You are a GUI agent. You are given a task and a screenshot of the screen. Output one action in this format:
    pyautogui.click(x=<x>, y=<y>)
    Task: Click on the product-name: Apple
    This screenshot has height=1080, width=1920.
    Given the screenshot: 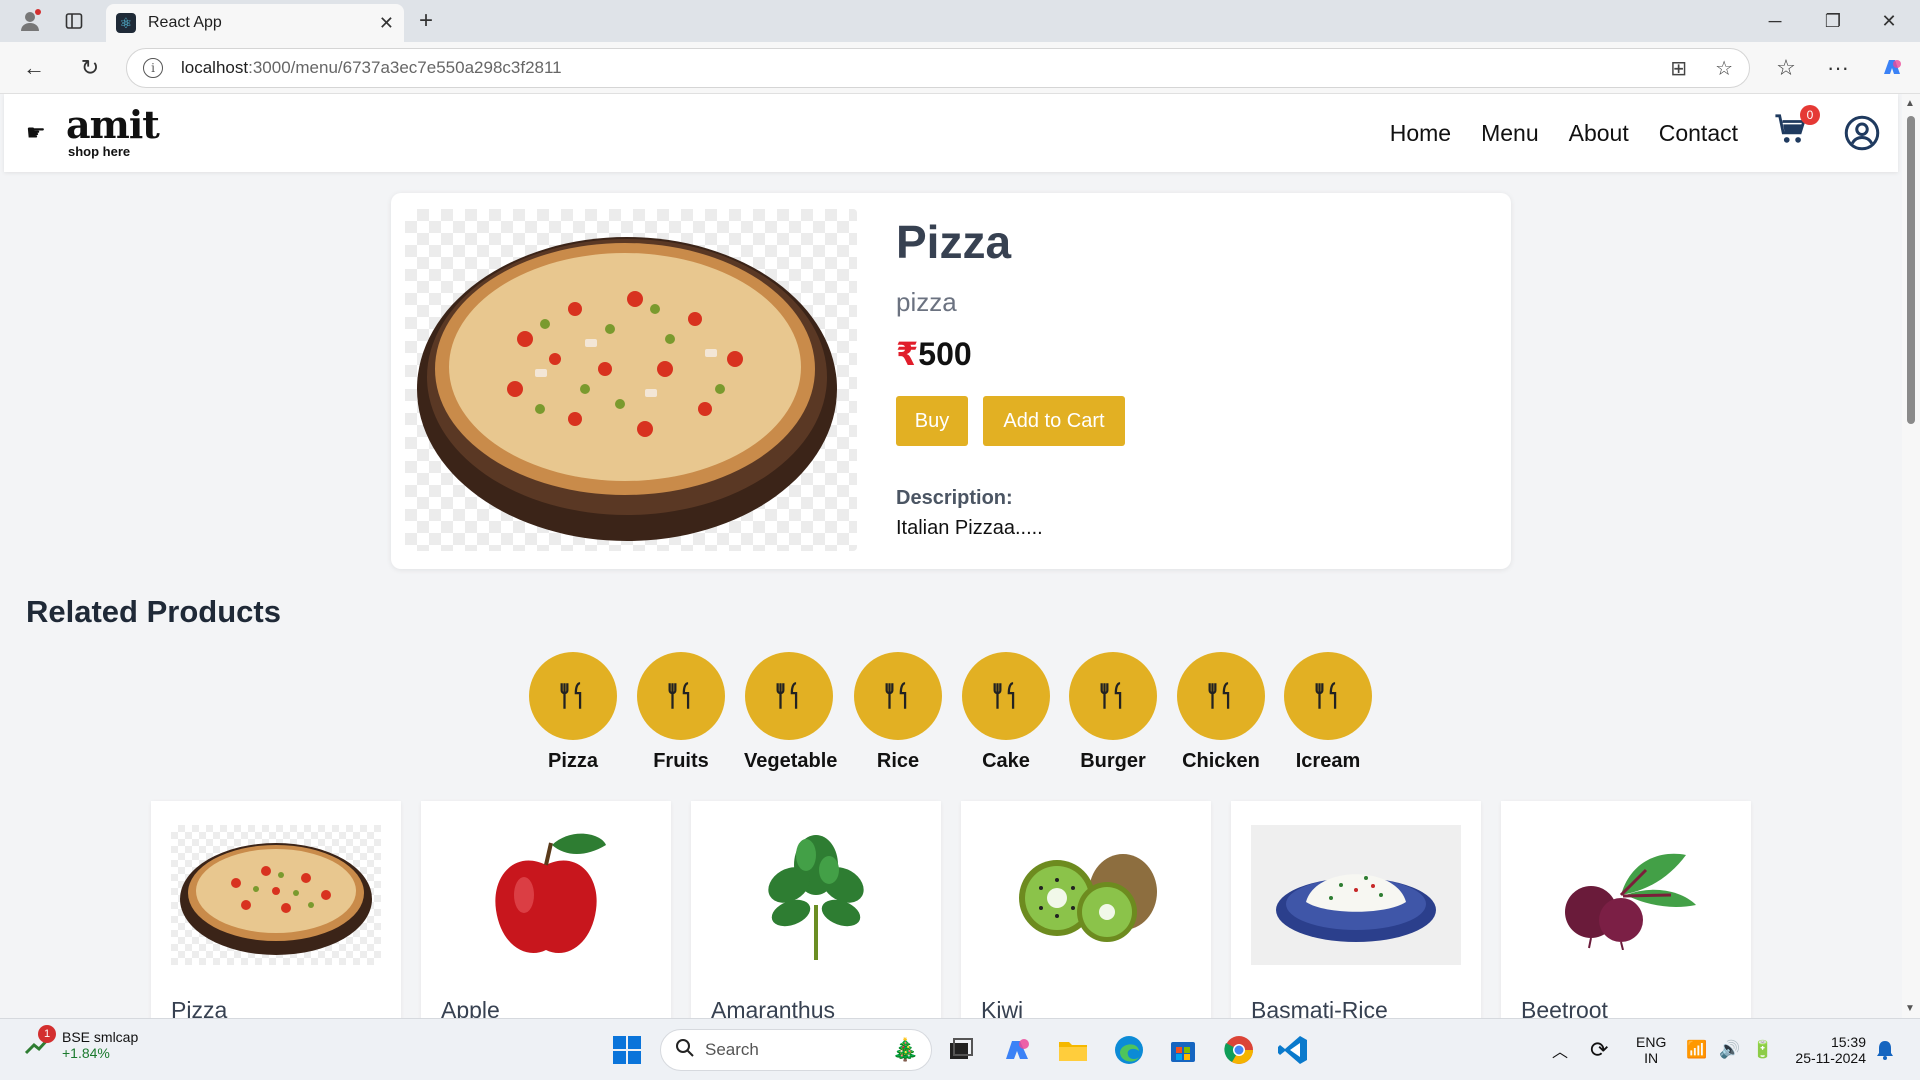 What is the action you would take?
    pyautogui.click(x=470, y=1007)
    